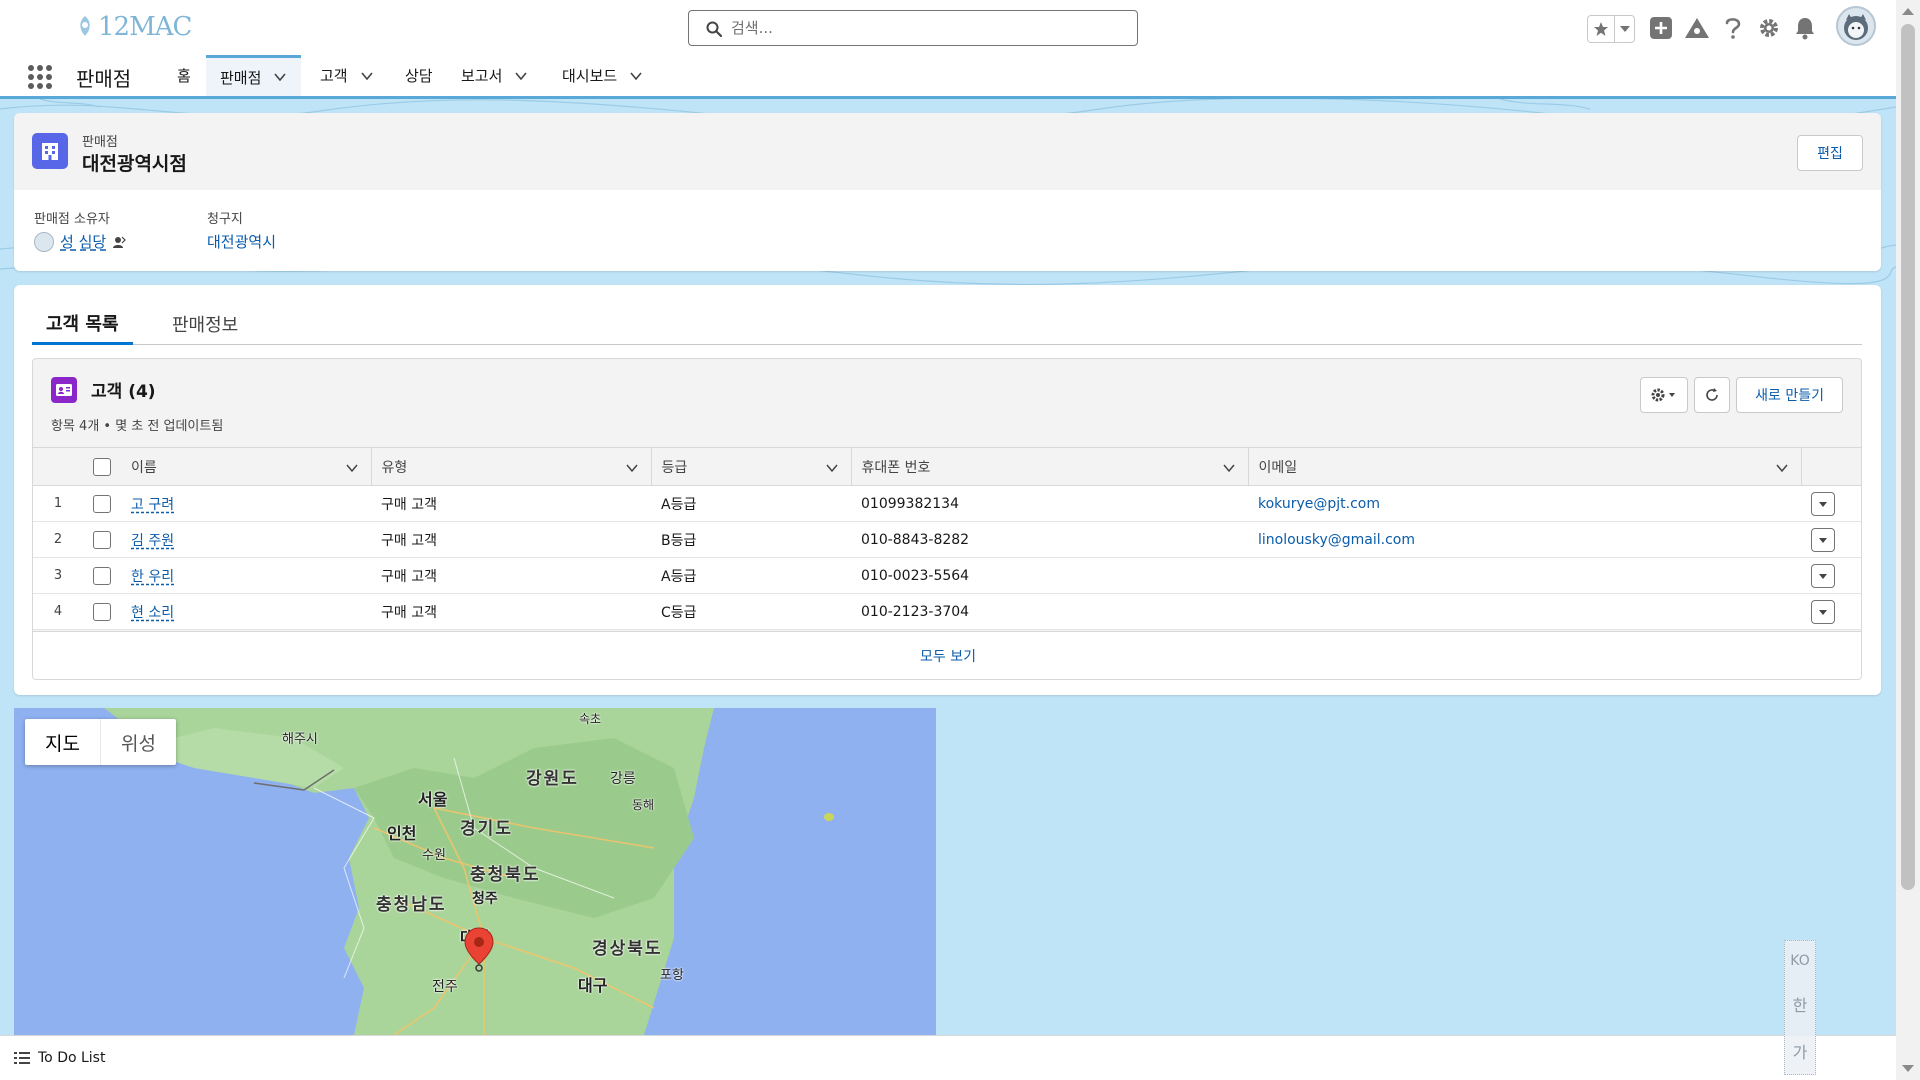 This screenshot has height=1080, width=1920. I want to click on nav-item-stores: 판매점, so click(254, 75).